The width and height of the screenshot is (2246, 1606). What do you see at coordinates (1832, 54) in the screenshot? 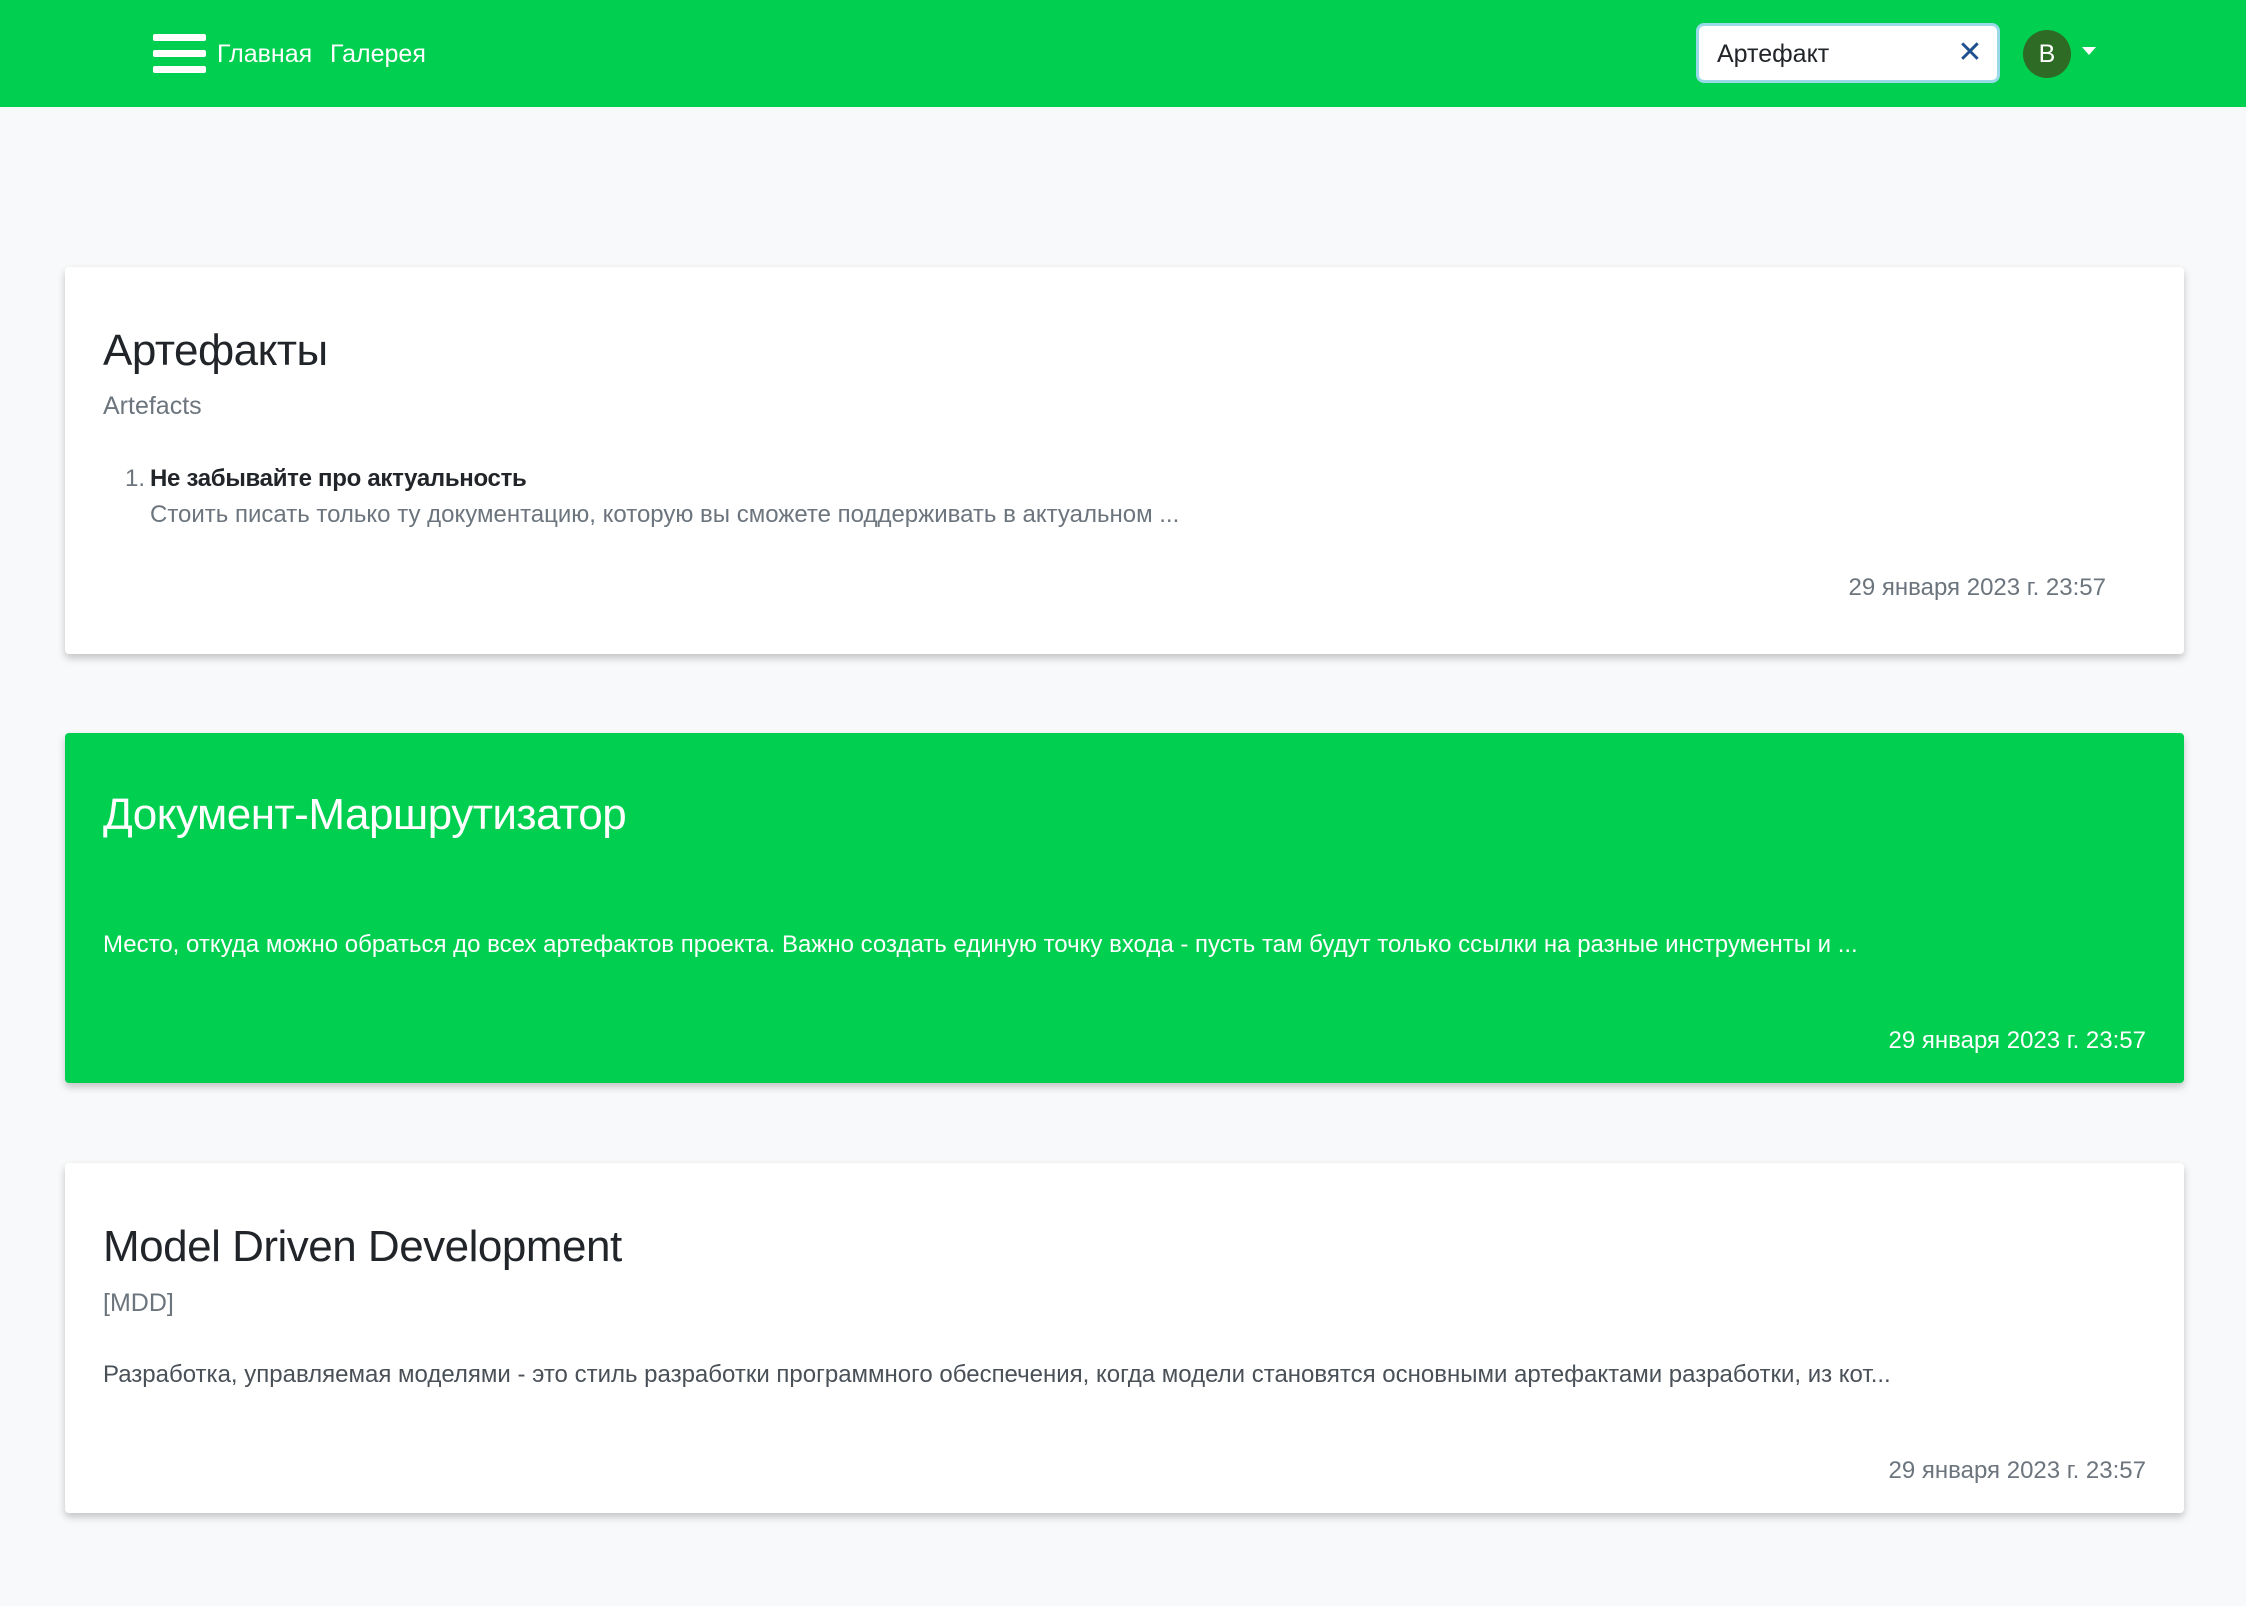
I see `search-input` at bounding box center [1832, 54].